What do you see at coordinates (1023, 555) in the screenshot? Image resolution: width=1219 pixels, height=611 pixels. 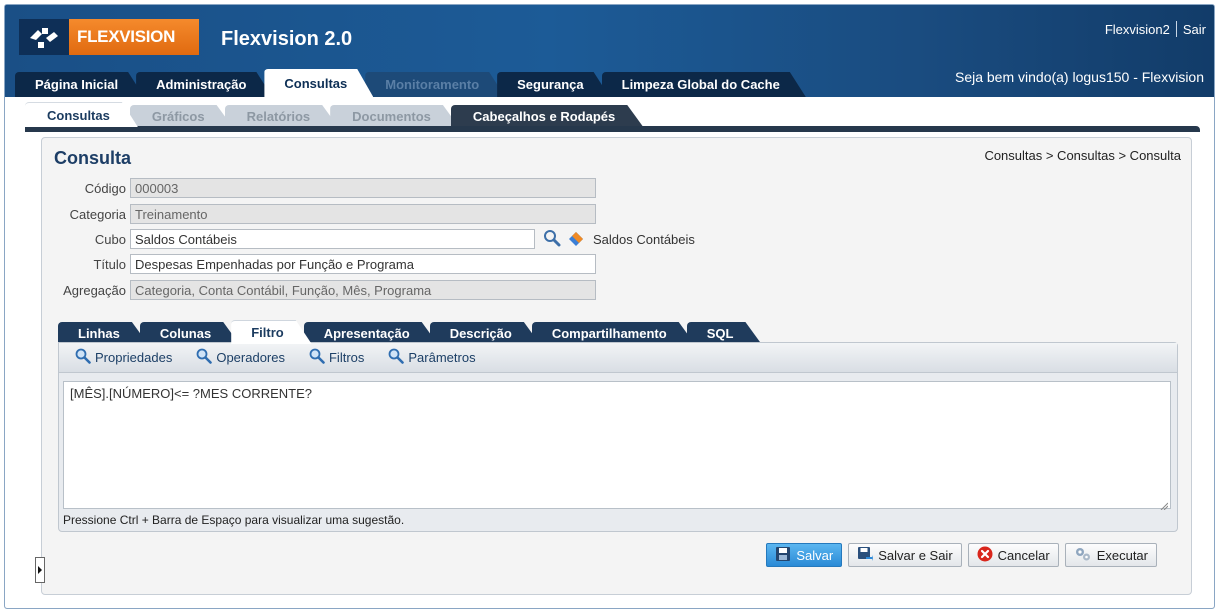 I see `cancel-label: Cancelar` at bounding box center [1023, 555].